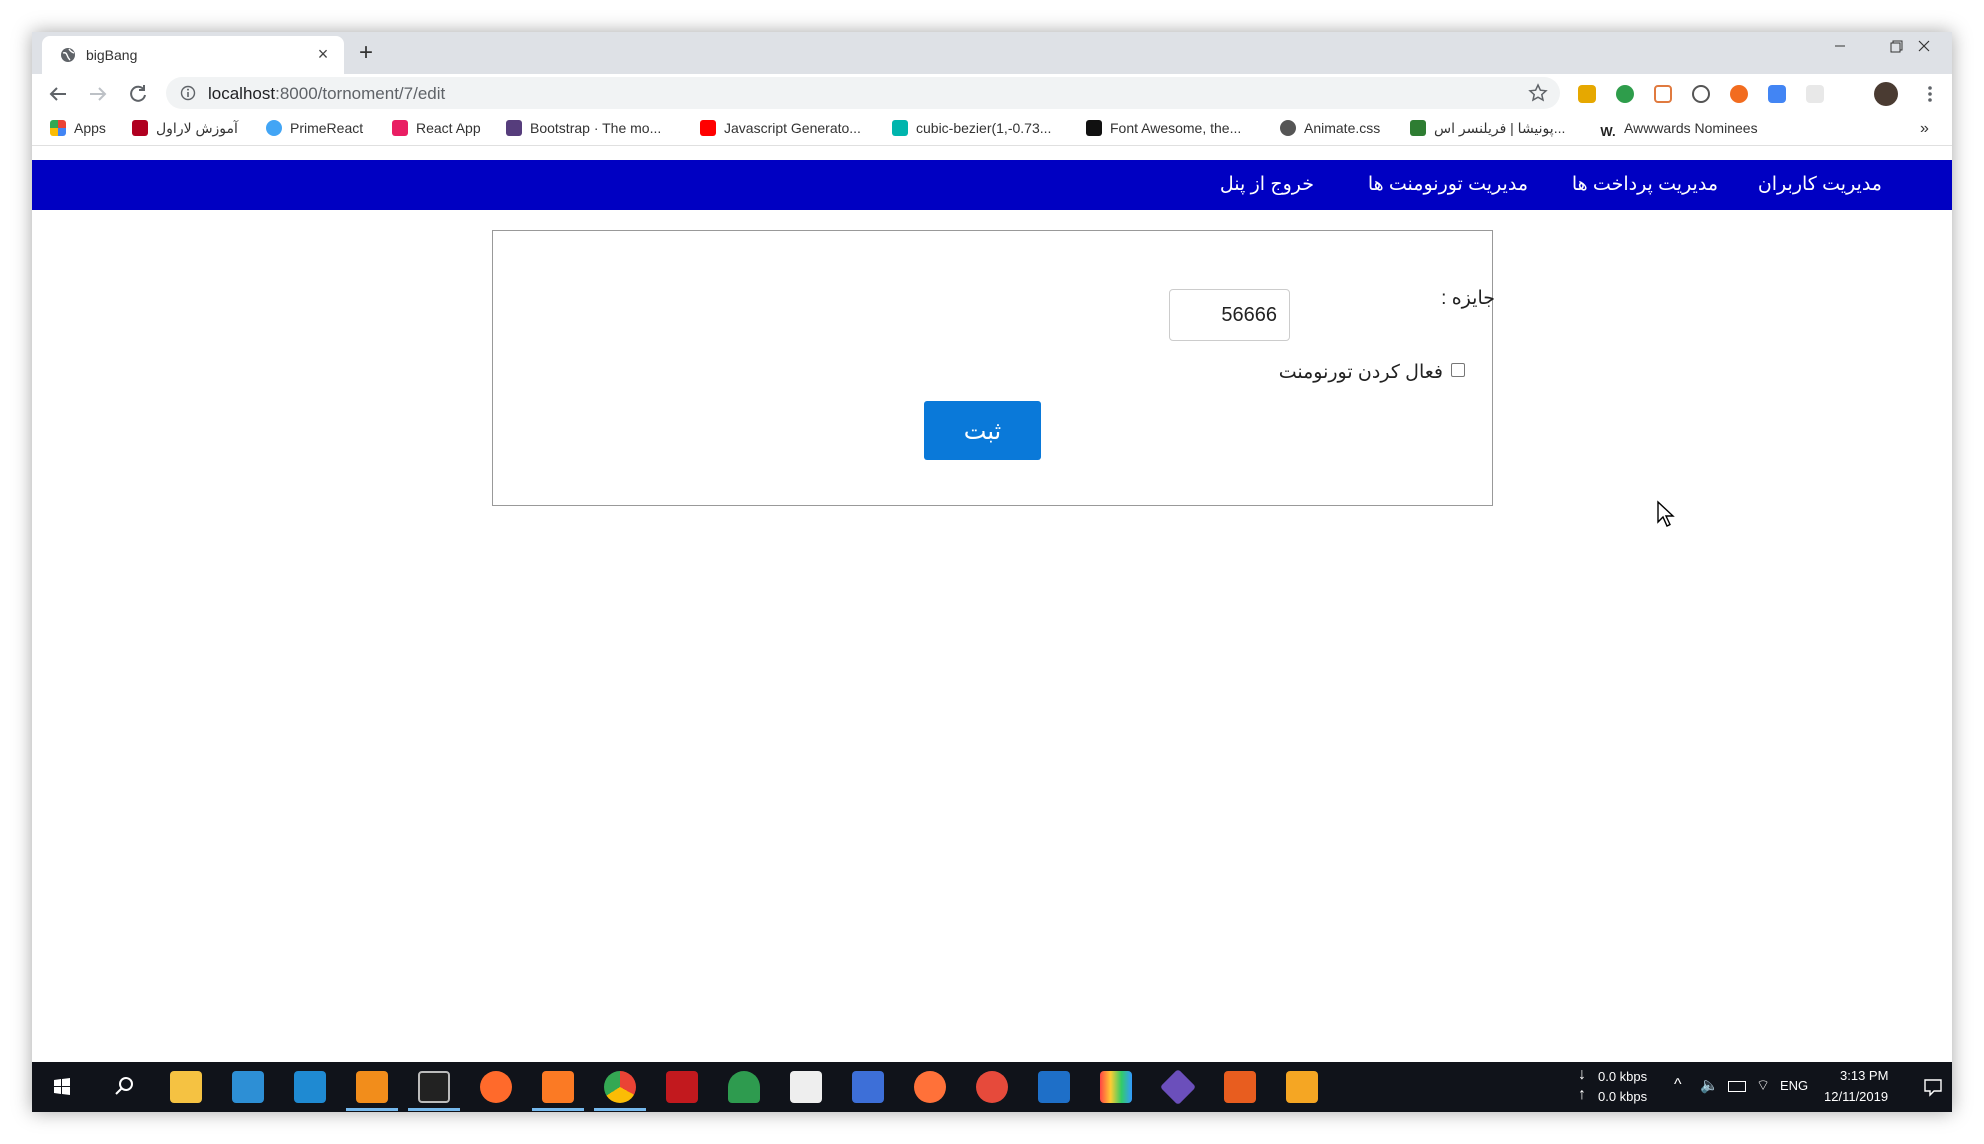  Describe the element at coordinates (992, 1087) in the screenshot. I see `app-15-icon` at that location.